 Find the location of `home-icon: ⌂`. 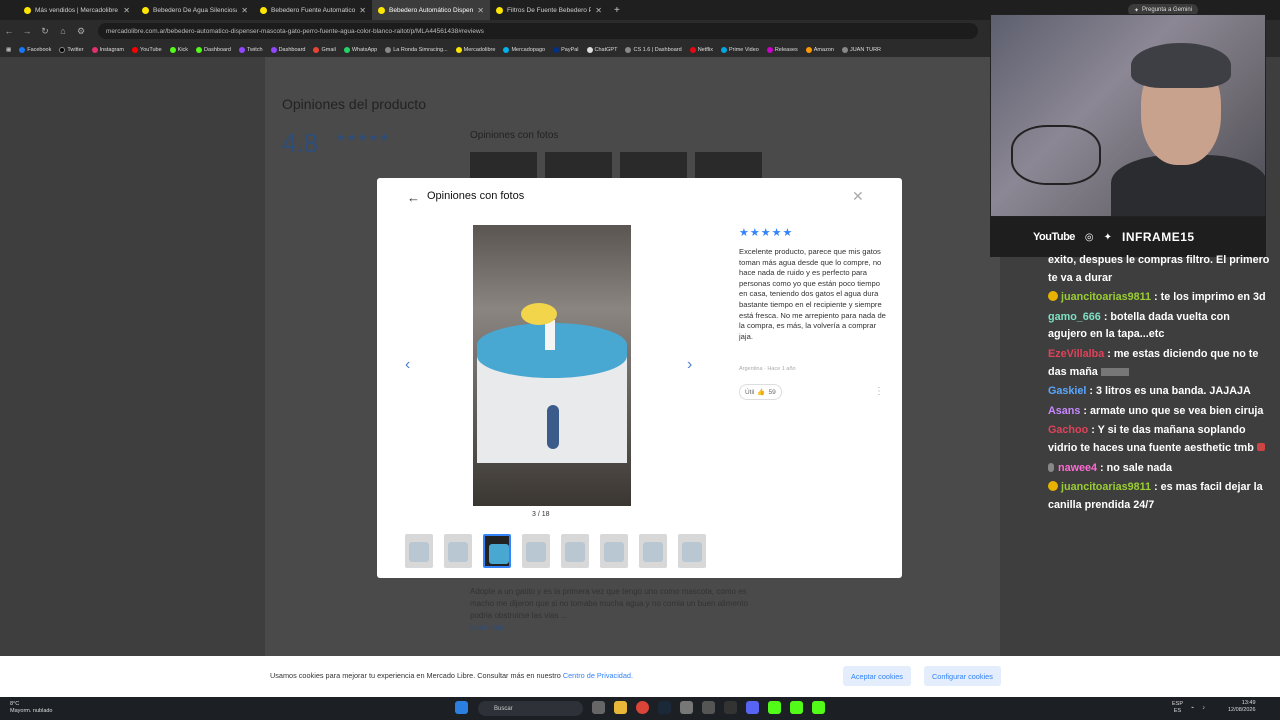

home-icon: ⌂ is located at coordinates (63, 31).